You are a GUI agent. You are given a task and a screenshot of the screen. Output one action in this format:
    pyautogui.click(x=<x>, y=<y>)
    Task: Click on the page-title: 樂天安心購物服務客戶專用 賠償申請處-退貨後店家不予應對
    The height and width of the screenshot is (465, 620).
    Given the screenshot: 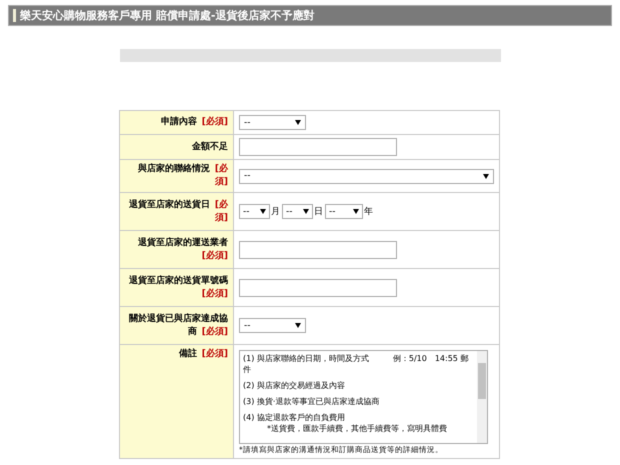 What is the action you would take?
    pyautogui.click(x=167, y=15)
    